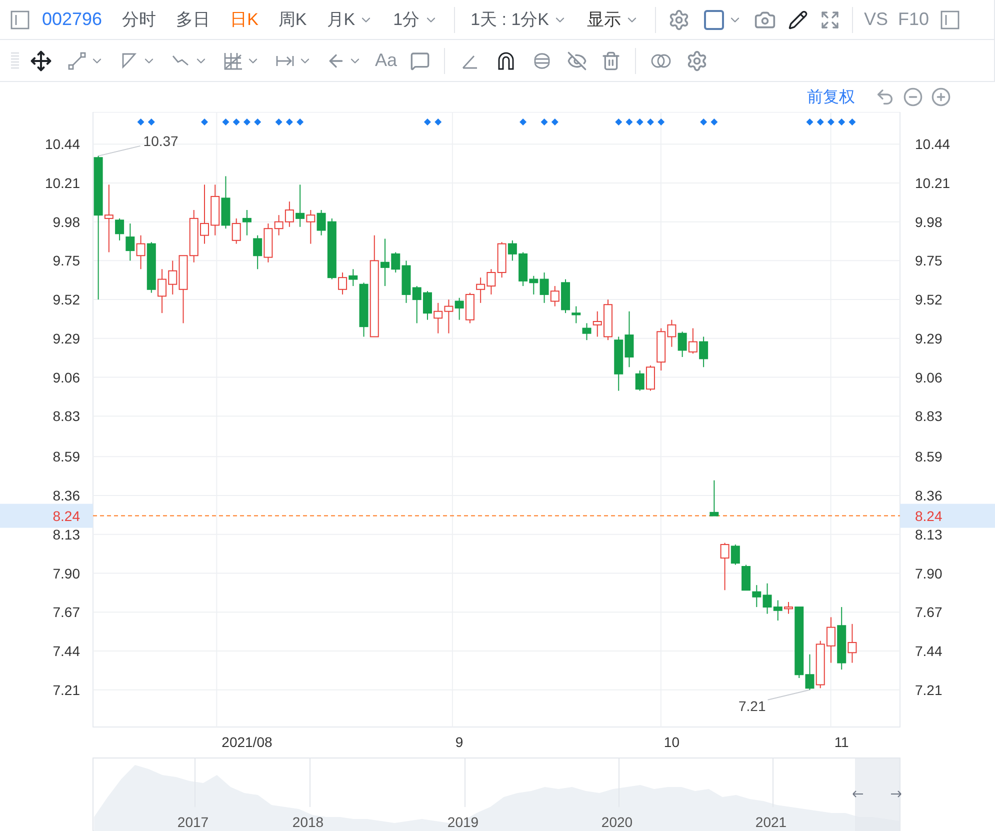 The width and height of the screenshot is (995, 831). Describe the element at coordinates (292, 19) in the screenshot. I see `period-tab: 周K` at that location.